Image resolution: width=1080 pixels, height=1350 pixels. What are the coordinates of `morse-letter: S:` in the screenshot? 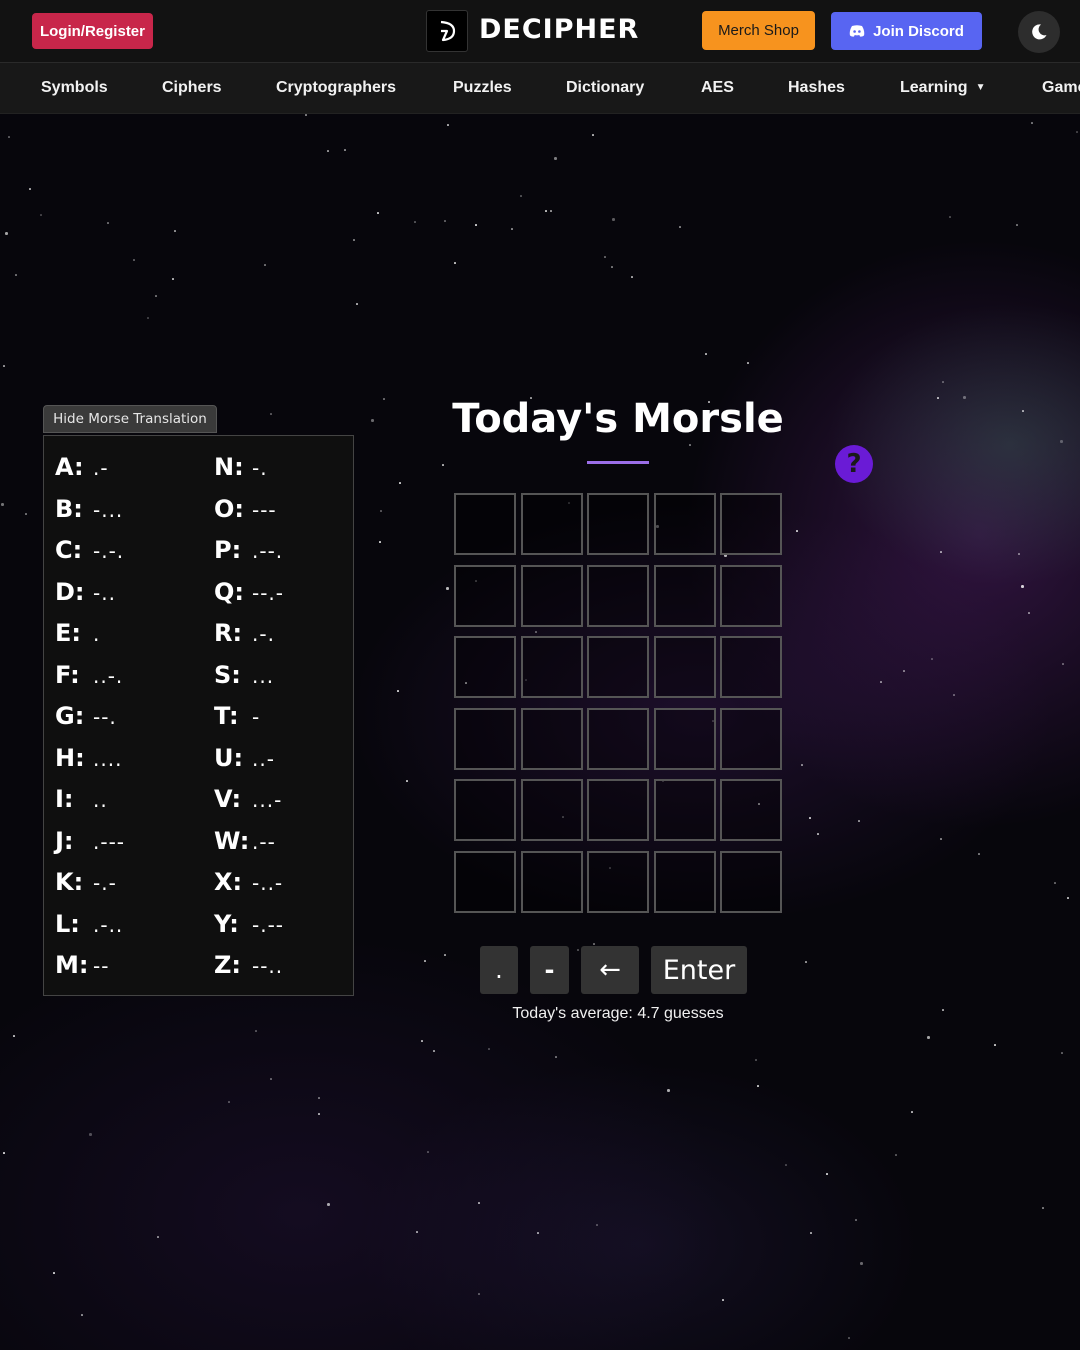 It's located at (227, 674).